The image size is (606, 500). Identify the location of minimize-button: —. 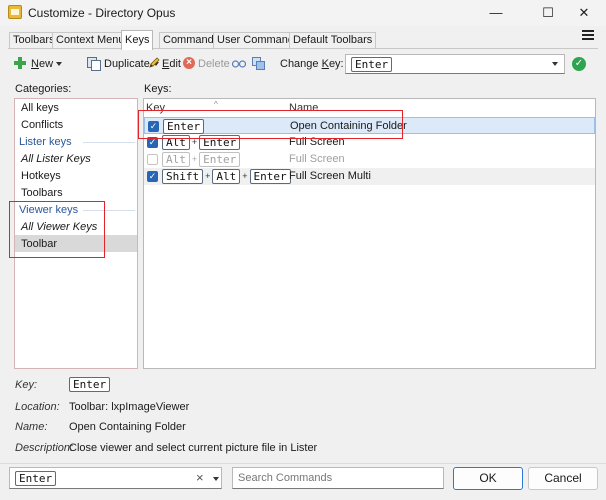
(496, 13).